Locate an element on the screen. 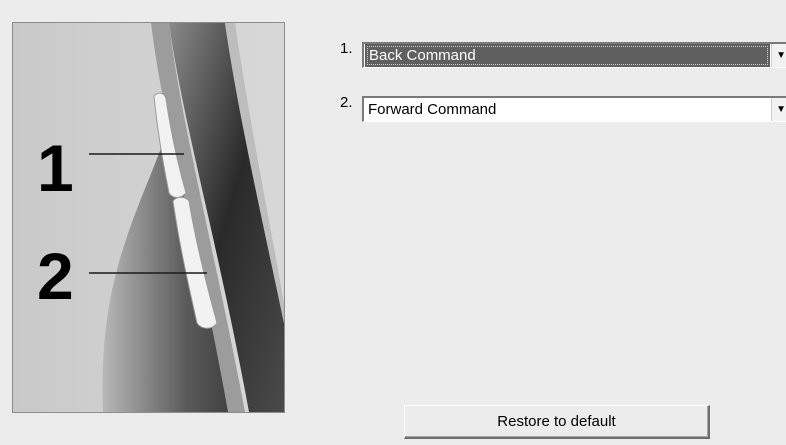  row-1-number: 1. is located at coordinates (346, 48).